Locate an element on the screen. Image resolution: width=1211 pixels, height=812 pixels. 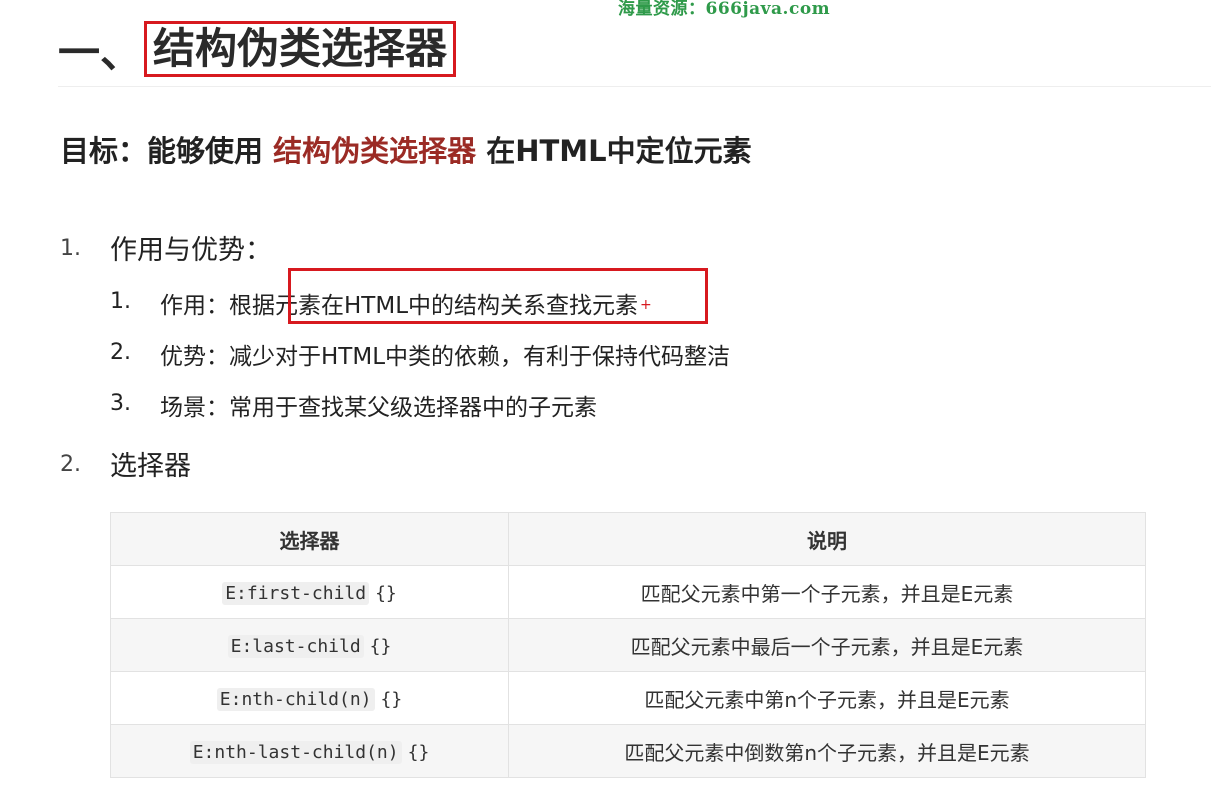
selector-cell: E:nth-last-child(n){} is located at coordinates (309, 751).